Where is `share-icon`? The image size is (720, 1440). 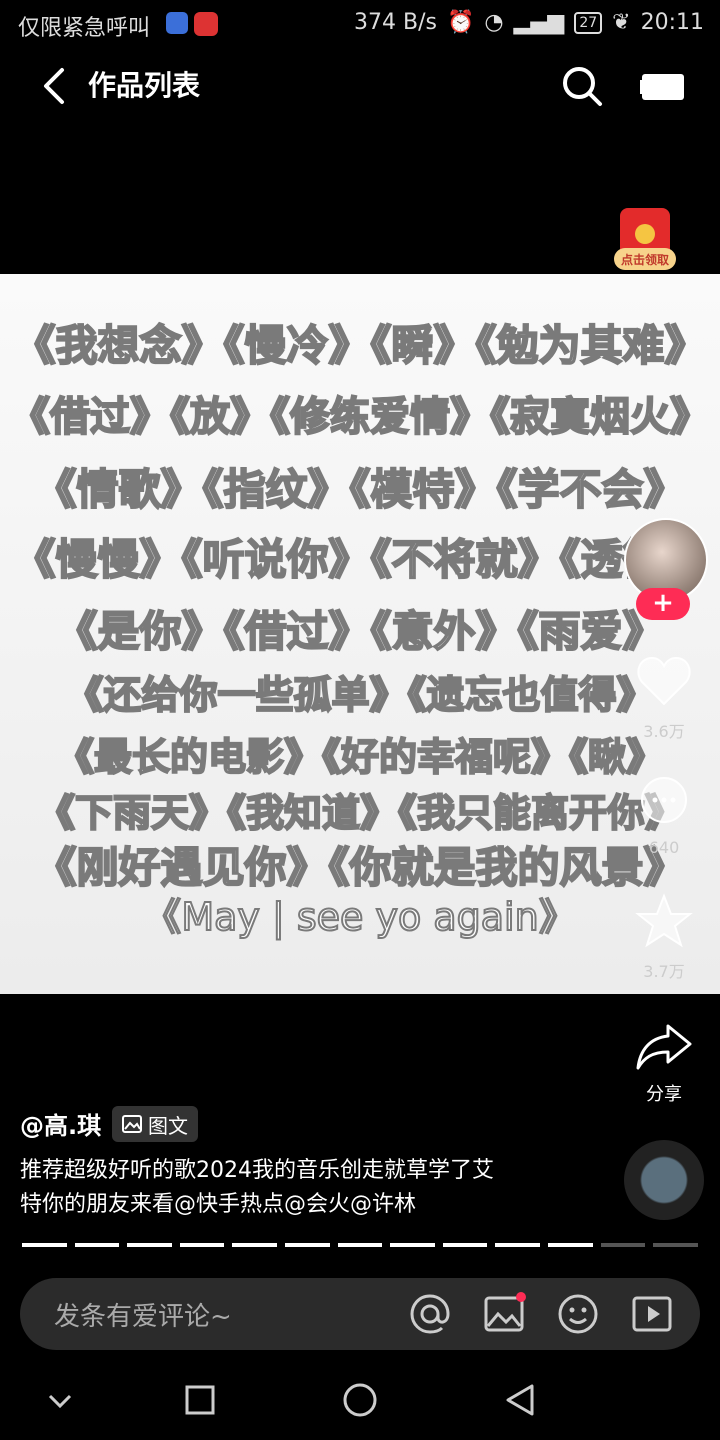 share-icon is located at coordinates (664, 1046).